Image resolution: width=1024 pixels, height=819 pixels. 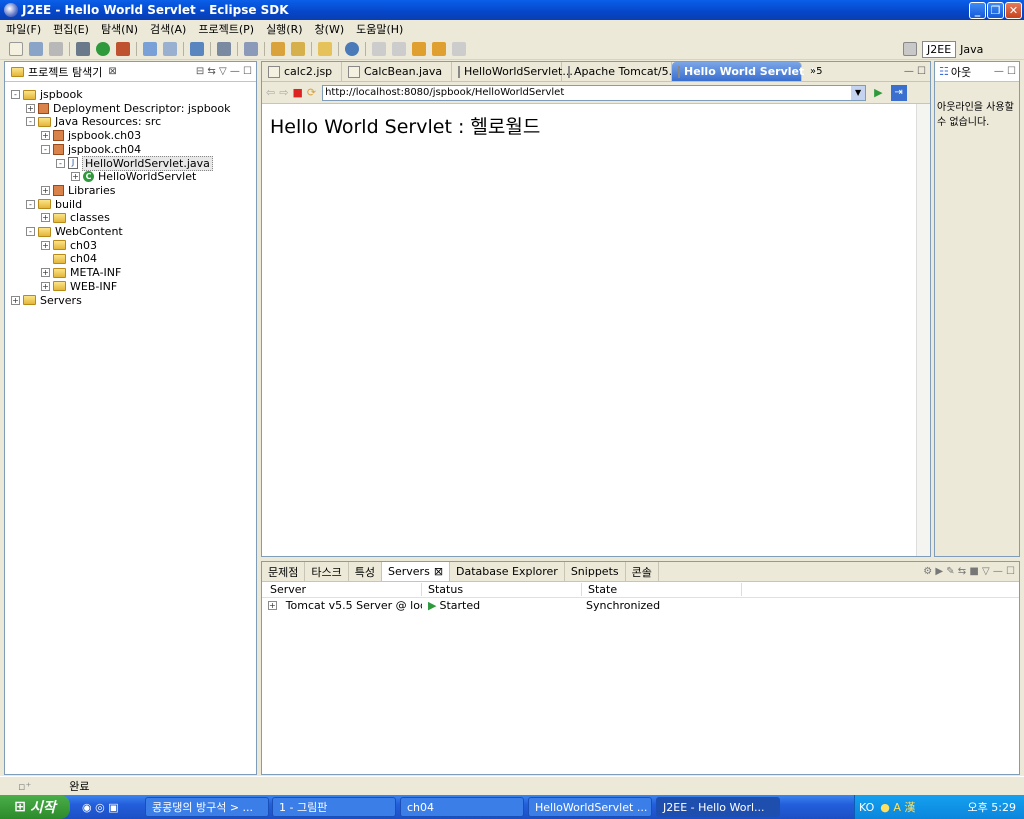 I want to click on servers-toolbar: ⚙ ▶ ✎ ⇆ ■ ▽ — ☐, so click(x=971, y=571).